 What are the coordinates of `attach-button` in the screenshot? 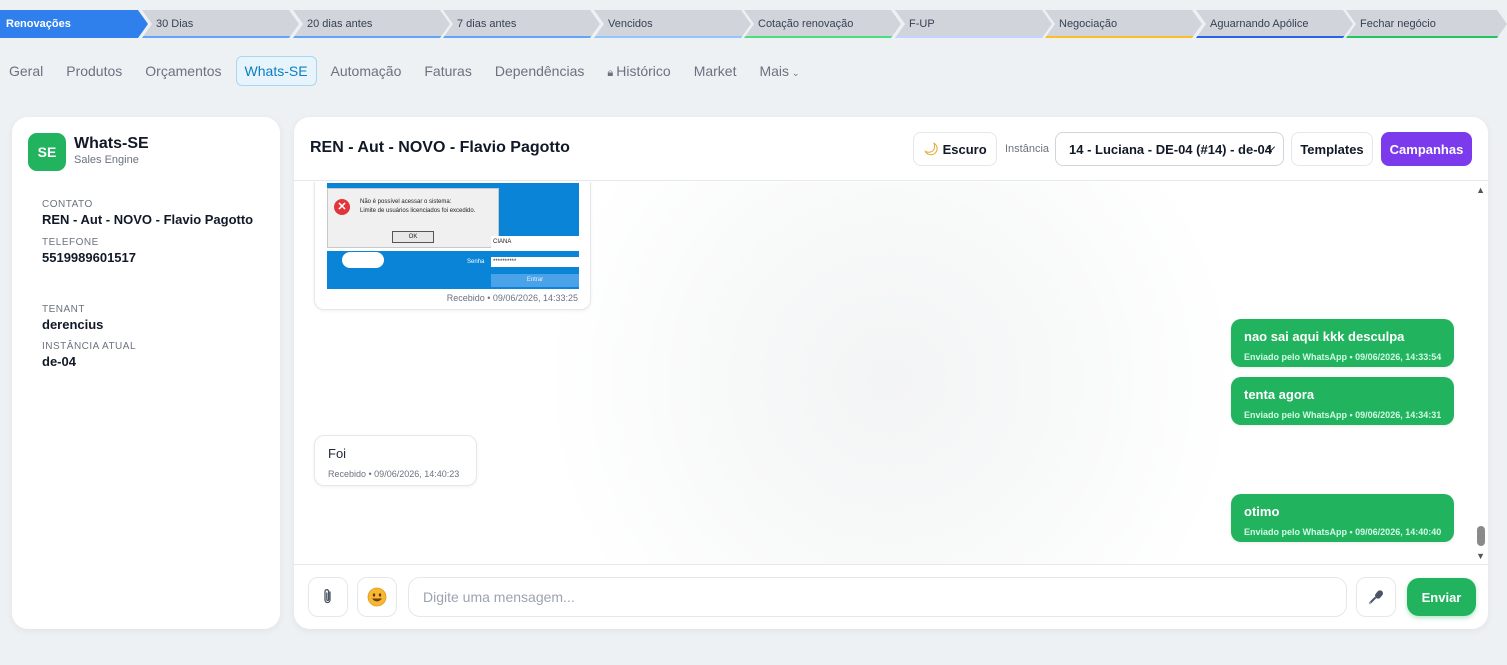 It's located at (328, 597).